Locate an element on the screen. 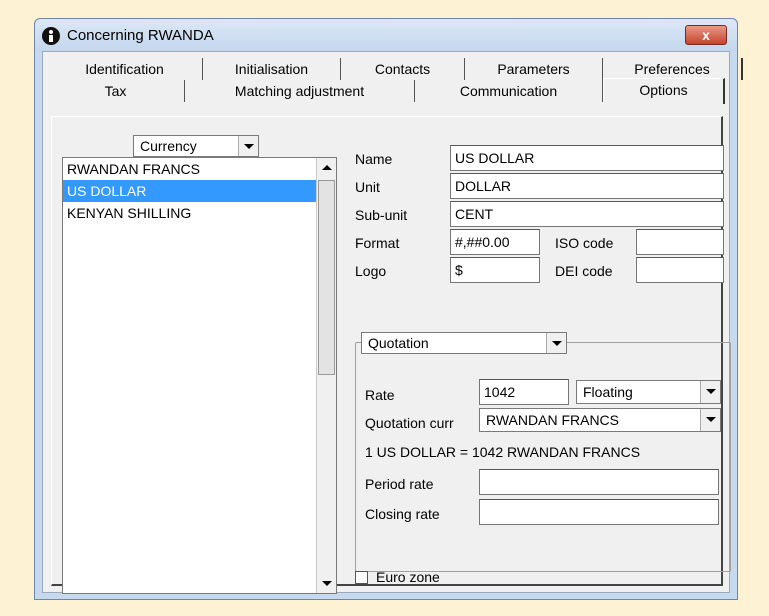  list-item: RWANDAN FRANCS is located at coordinates (189, 169).